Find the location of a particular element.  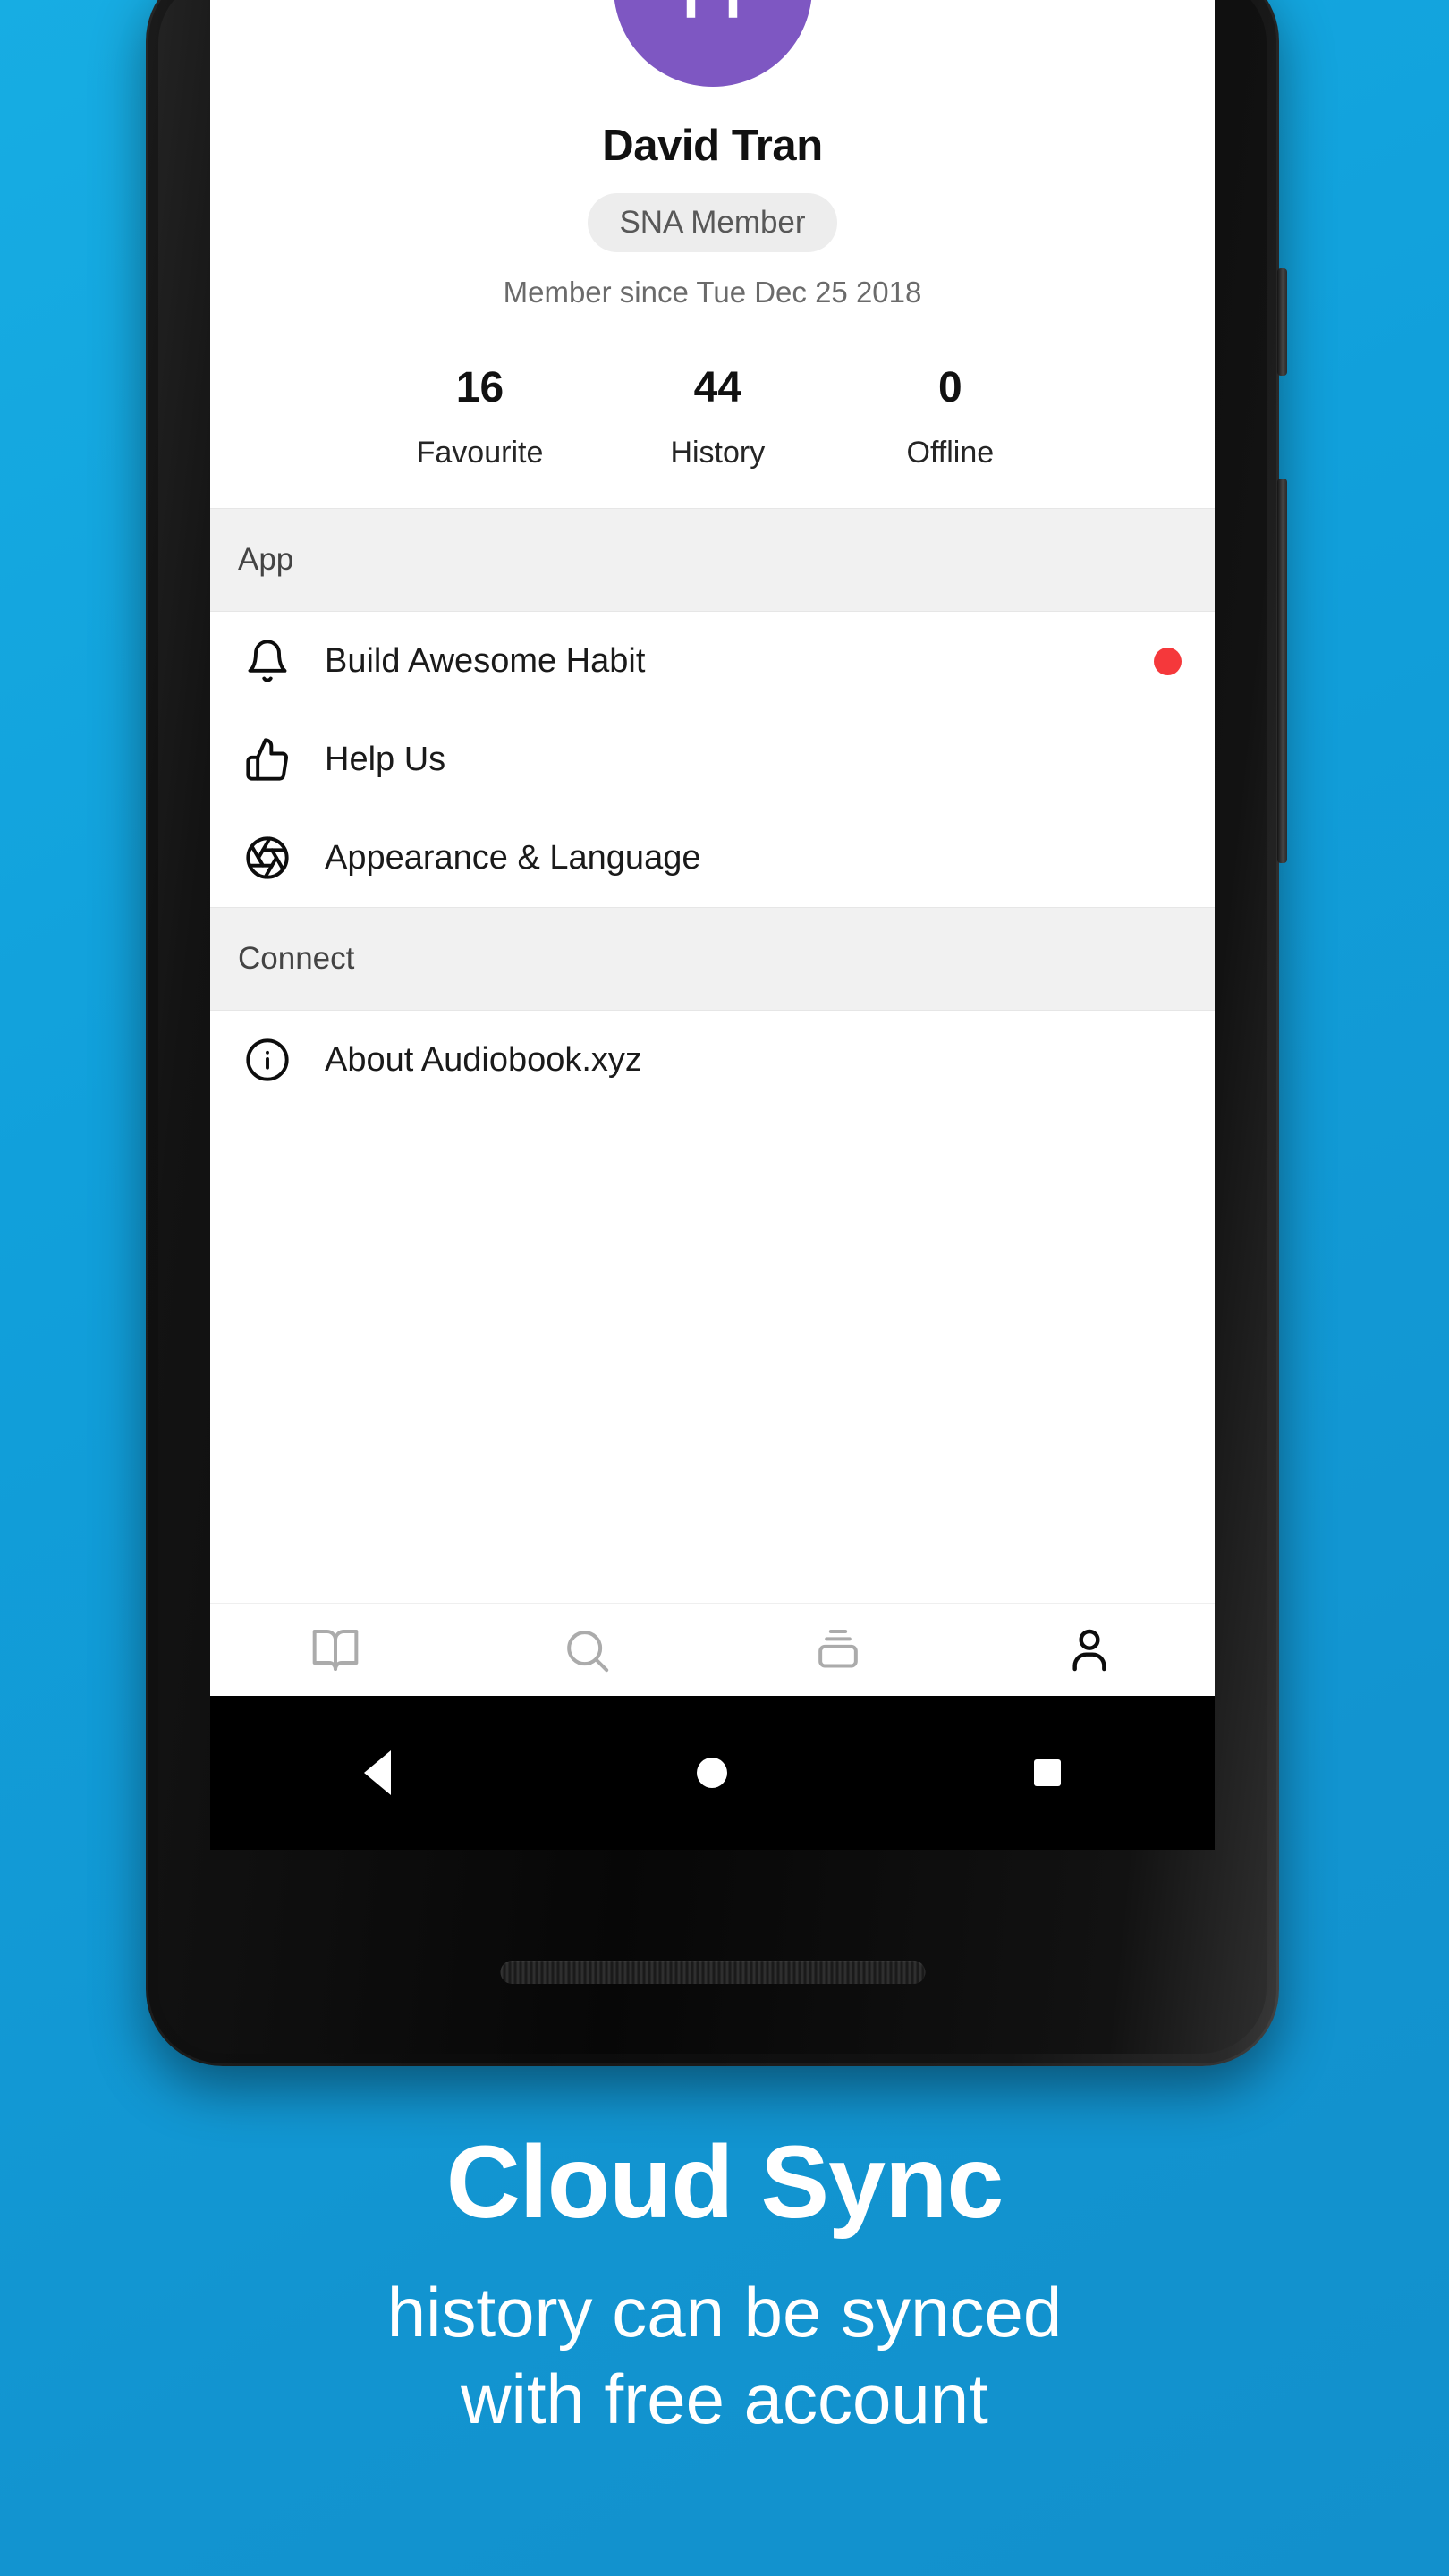

stat-label: Offline is located at coordinates (950, 453).